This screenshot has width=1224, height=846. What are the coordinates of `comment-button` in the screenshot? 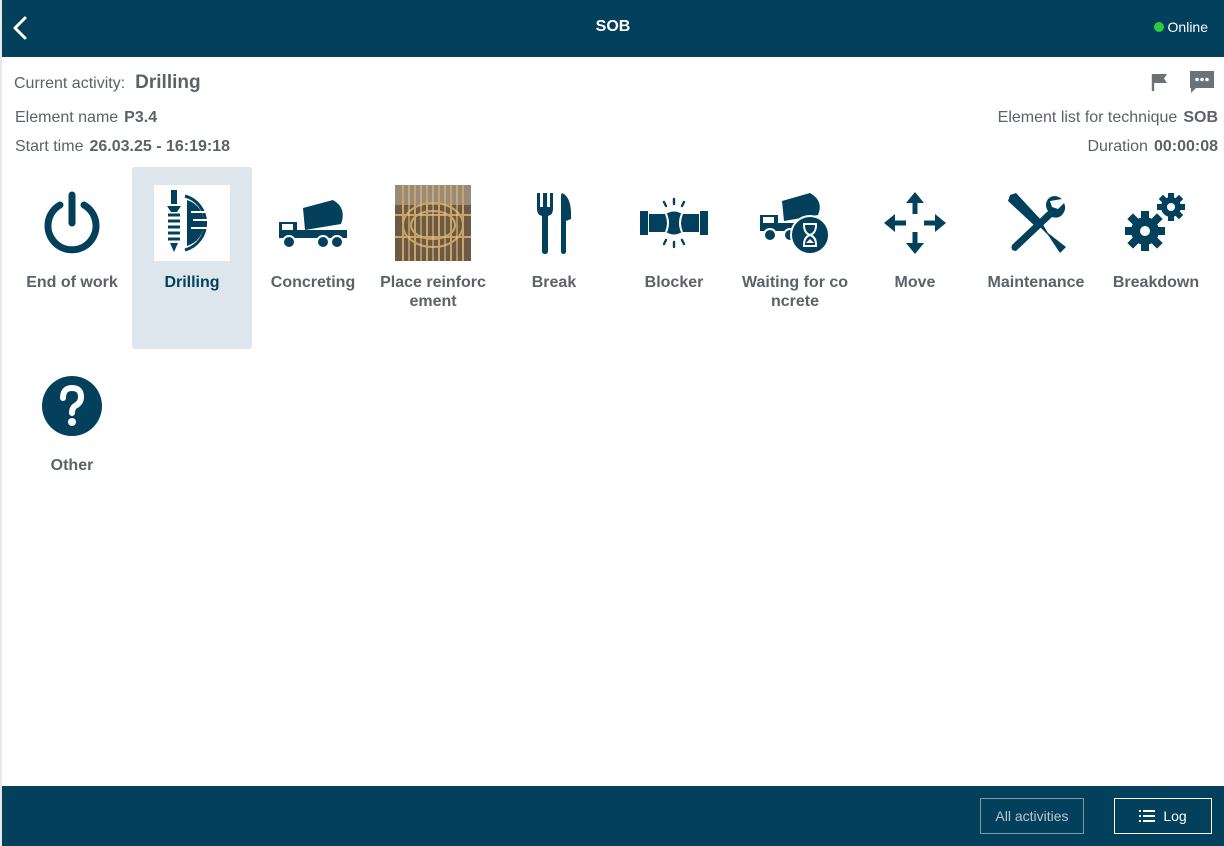 It's located at (1202, 82).